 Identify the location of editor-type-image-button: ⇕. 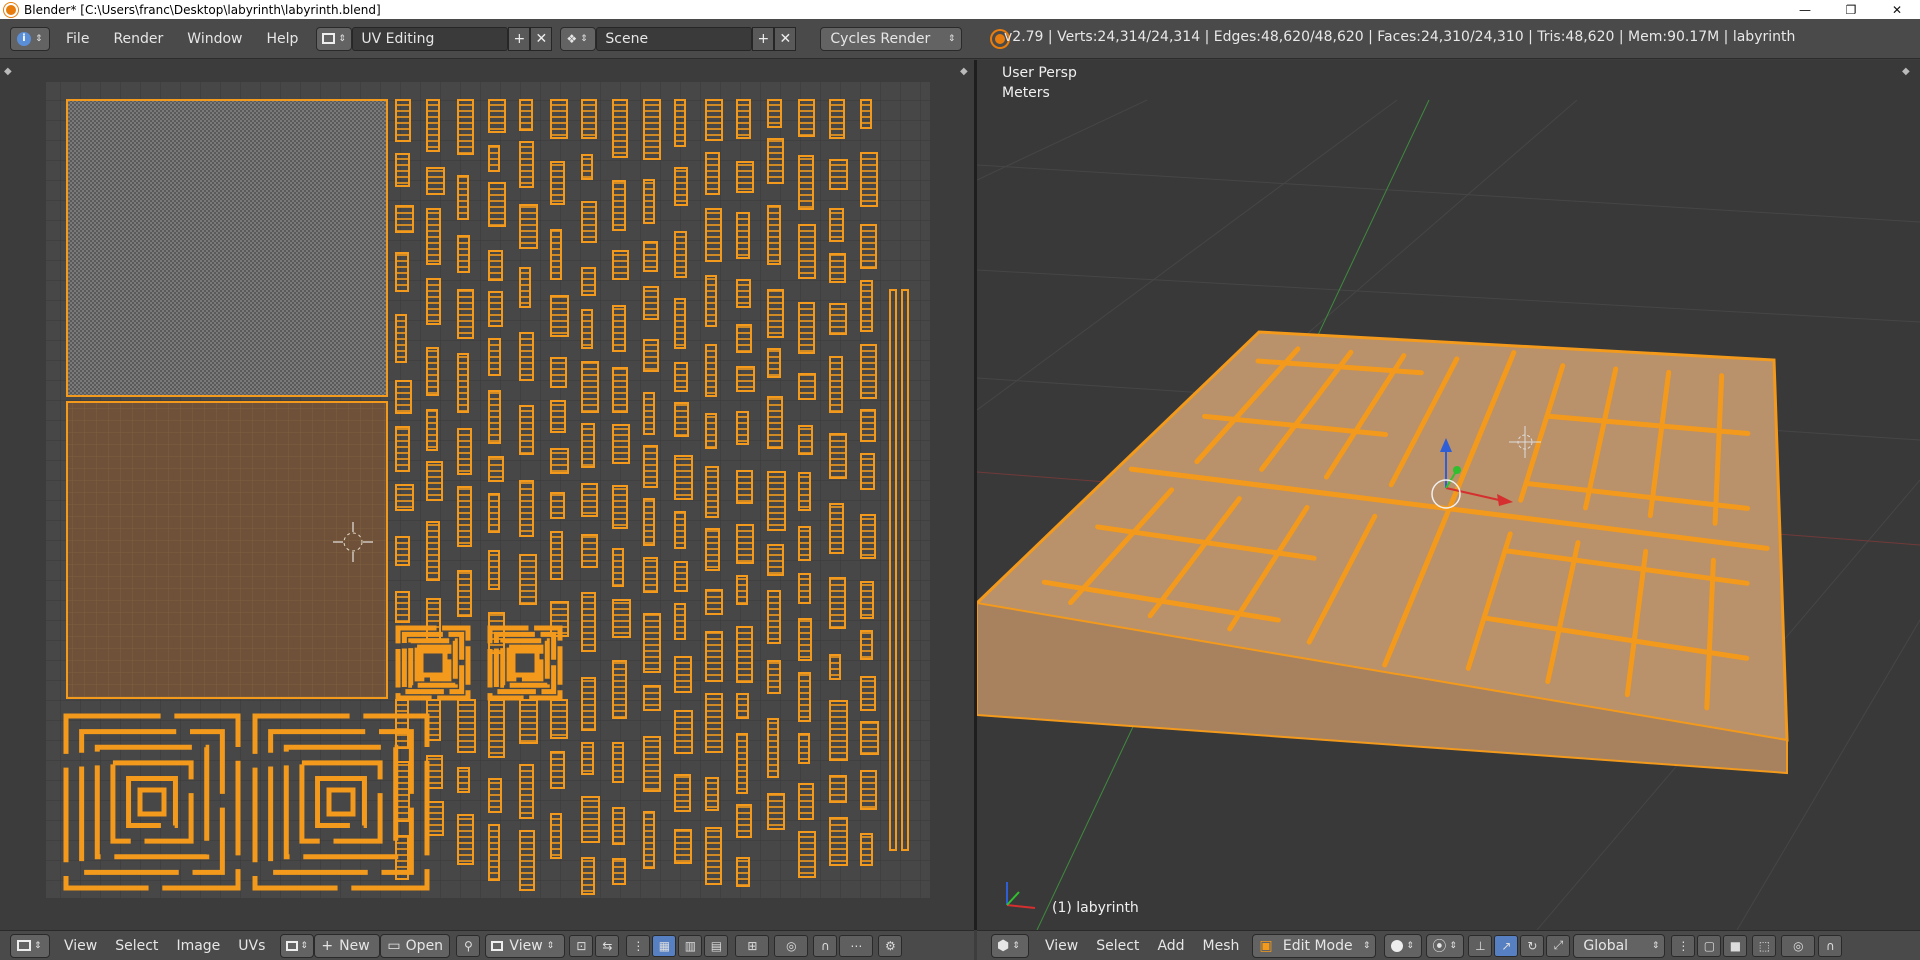
(30, 945).